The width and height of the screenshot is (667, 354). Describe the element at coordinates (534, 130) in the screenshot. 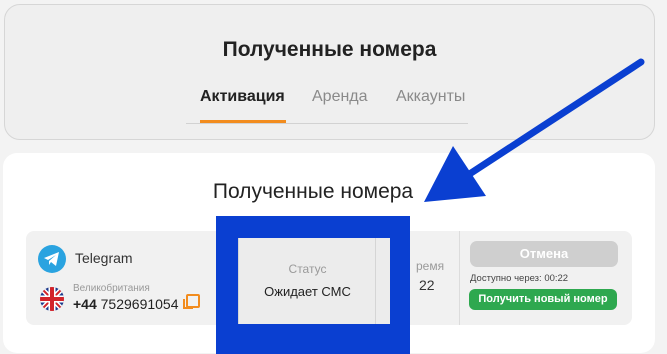

I see `pointer-arrow-icon` at that location.